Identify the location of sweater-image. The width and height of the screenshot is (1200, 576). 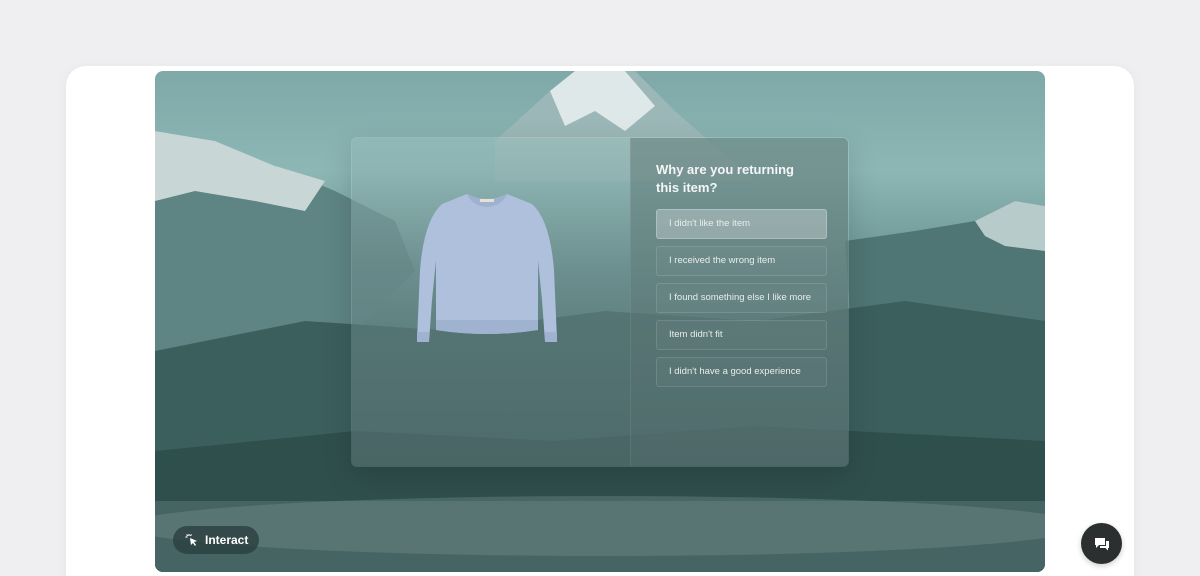
(487, 268).